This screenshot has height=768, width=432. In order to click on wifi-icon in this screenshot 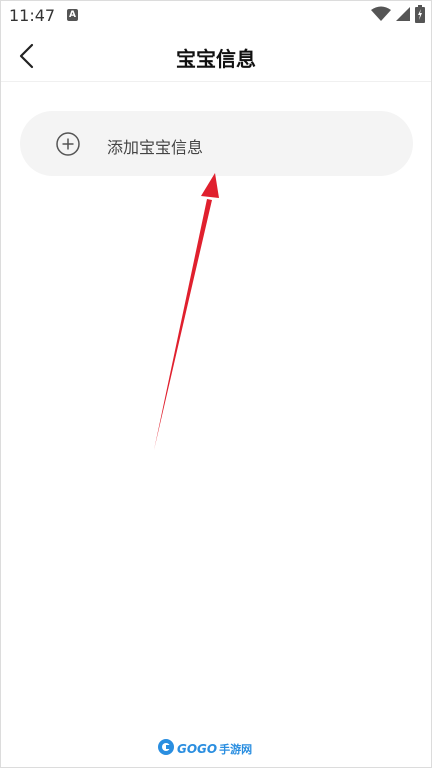, I will do `click(381, 16)`.